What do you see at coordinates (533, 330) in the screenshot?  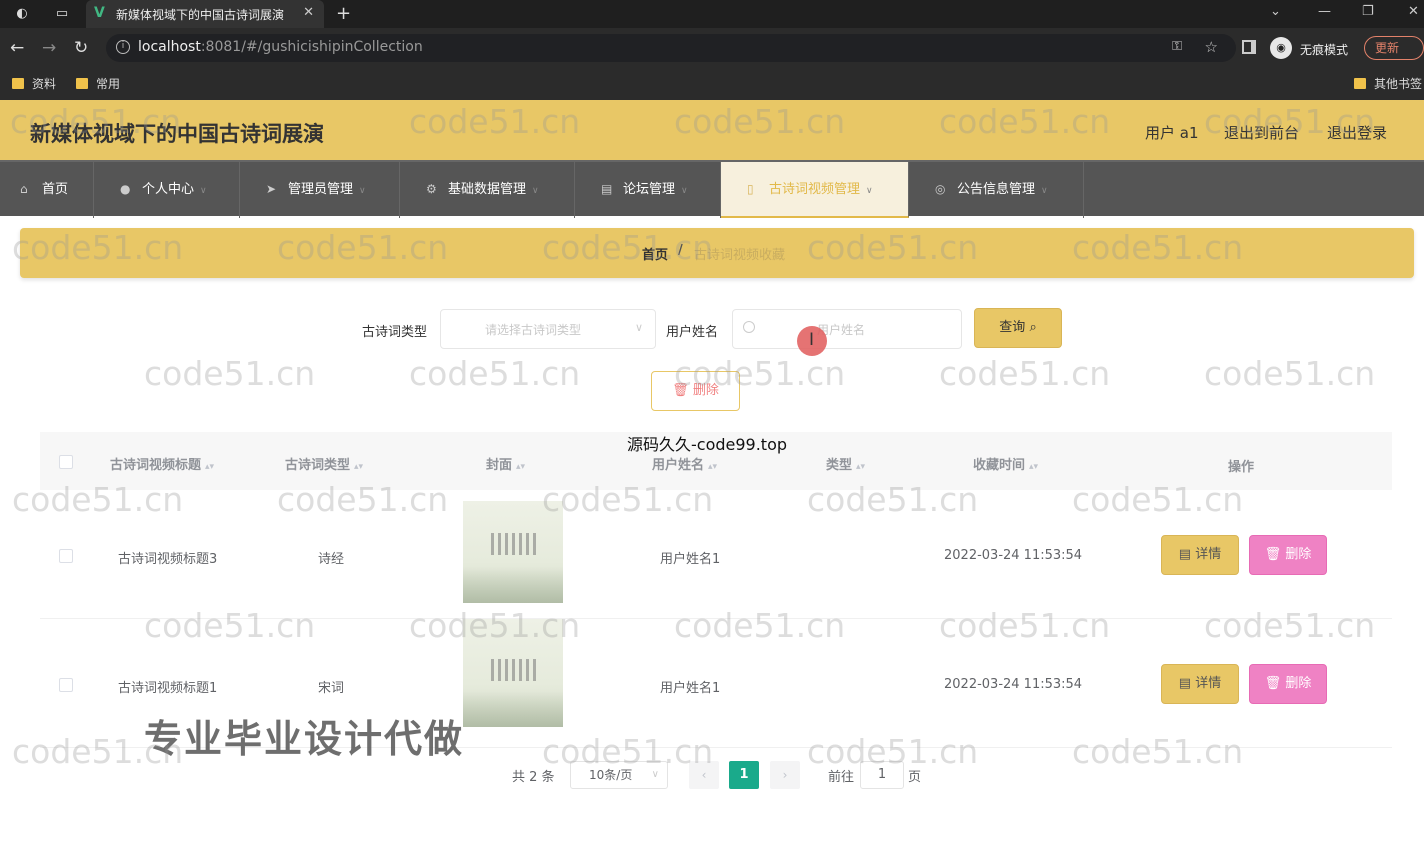 I see `poetry-type-placeholder: 请选择古诗词类型` at bounding box center [533, 330].